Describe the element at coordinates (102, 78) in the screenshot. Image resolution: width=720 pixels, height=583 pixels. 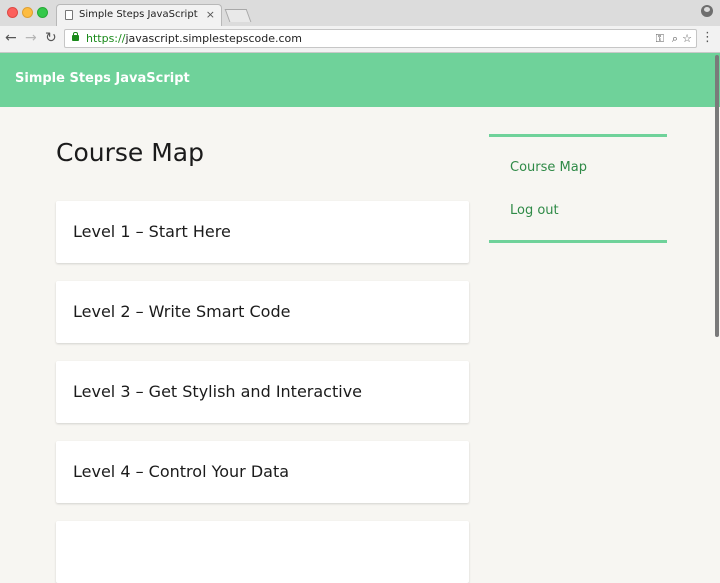
I see `site-title: Simple Steps JavaScript` at that location.